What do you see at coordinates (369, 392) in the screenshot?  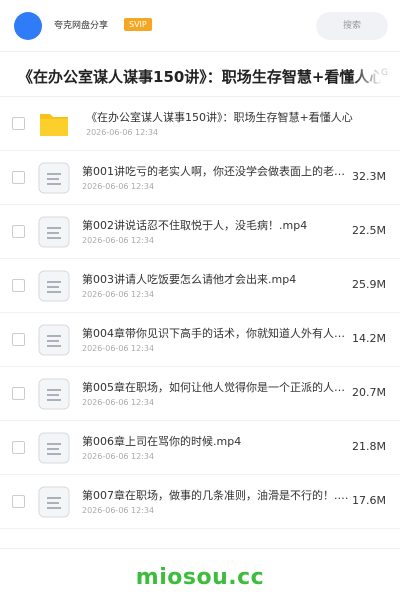 I see `item-size: 20.7M` at bounding box center [369, 392].